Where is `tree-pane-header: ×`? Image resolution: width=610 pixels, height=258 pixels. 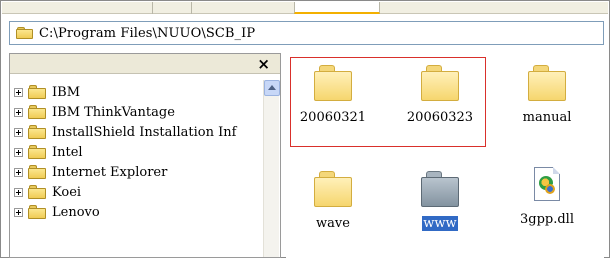 tree-pane-header: × is located at coordinates (145, 64).